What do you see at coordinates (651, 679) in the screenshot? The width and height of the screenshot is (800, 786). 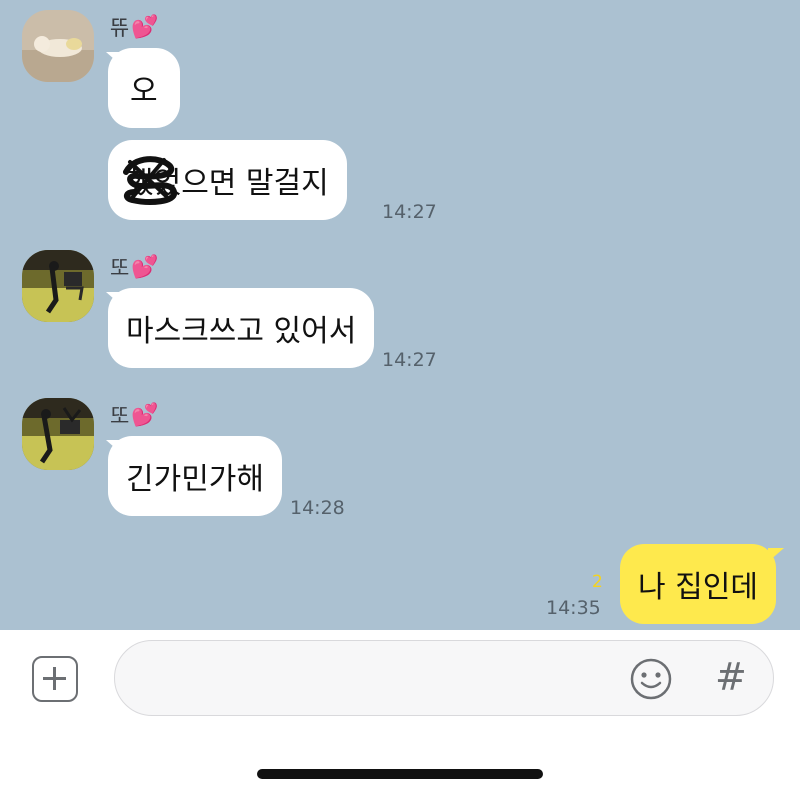 I see `emoji-icon` at bounding box center [651, 679].